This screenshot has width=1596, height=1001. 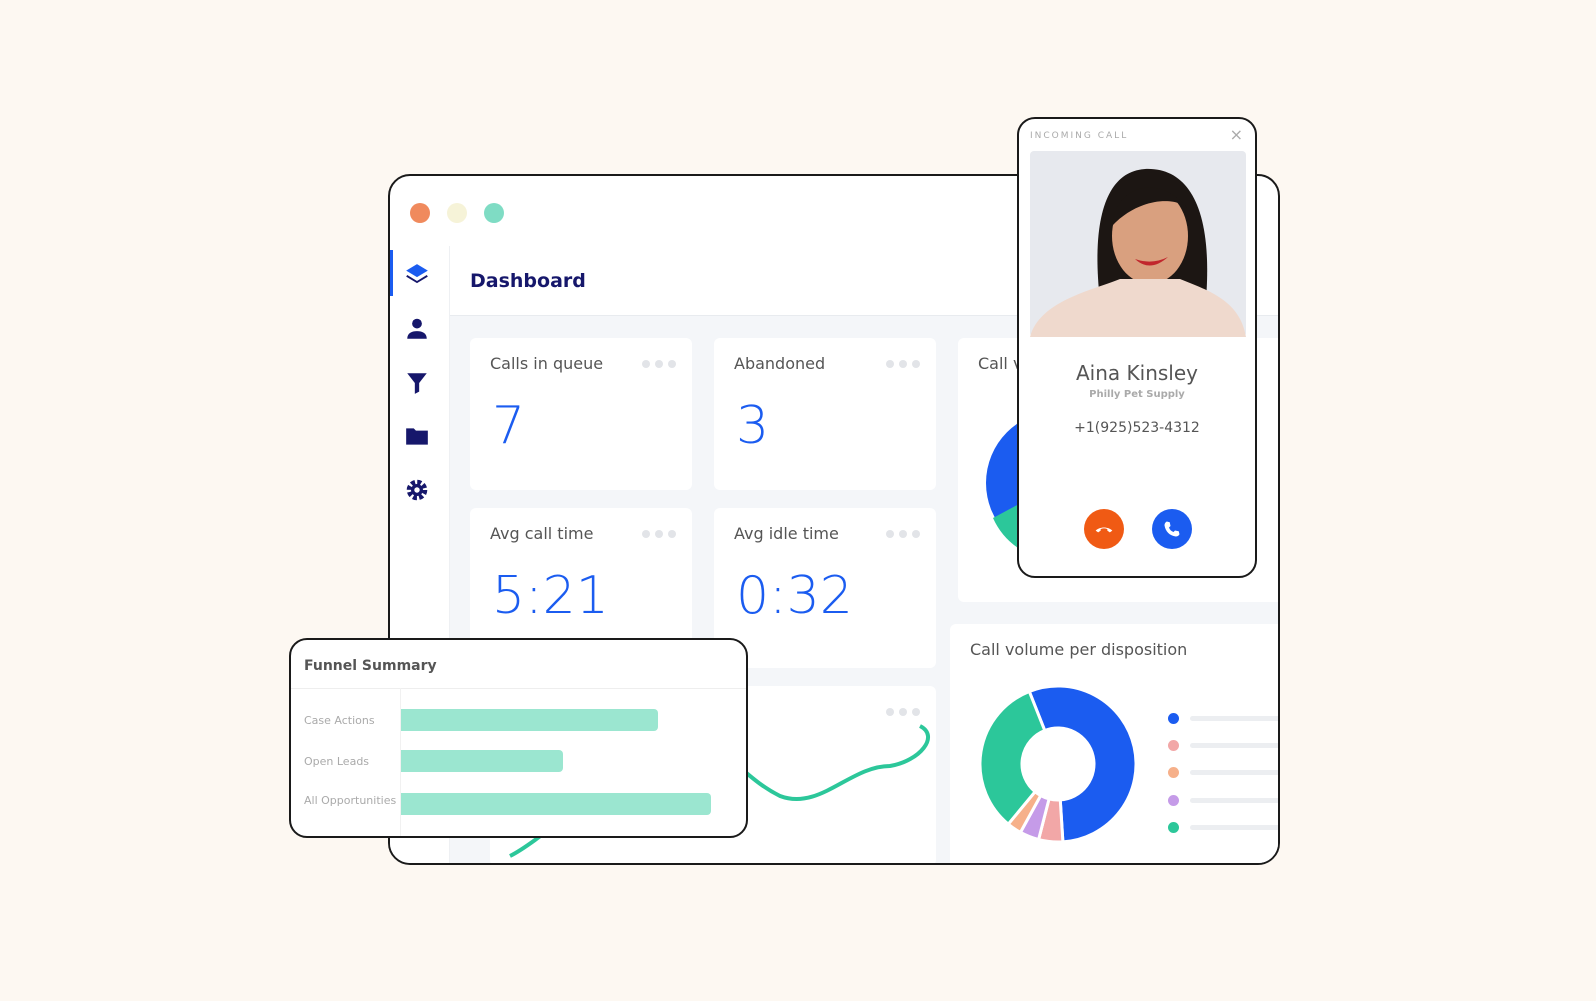 I want to click on folder-icon, so click(x=417, y=436).